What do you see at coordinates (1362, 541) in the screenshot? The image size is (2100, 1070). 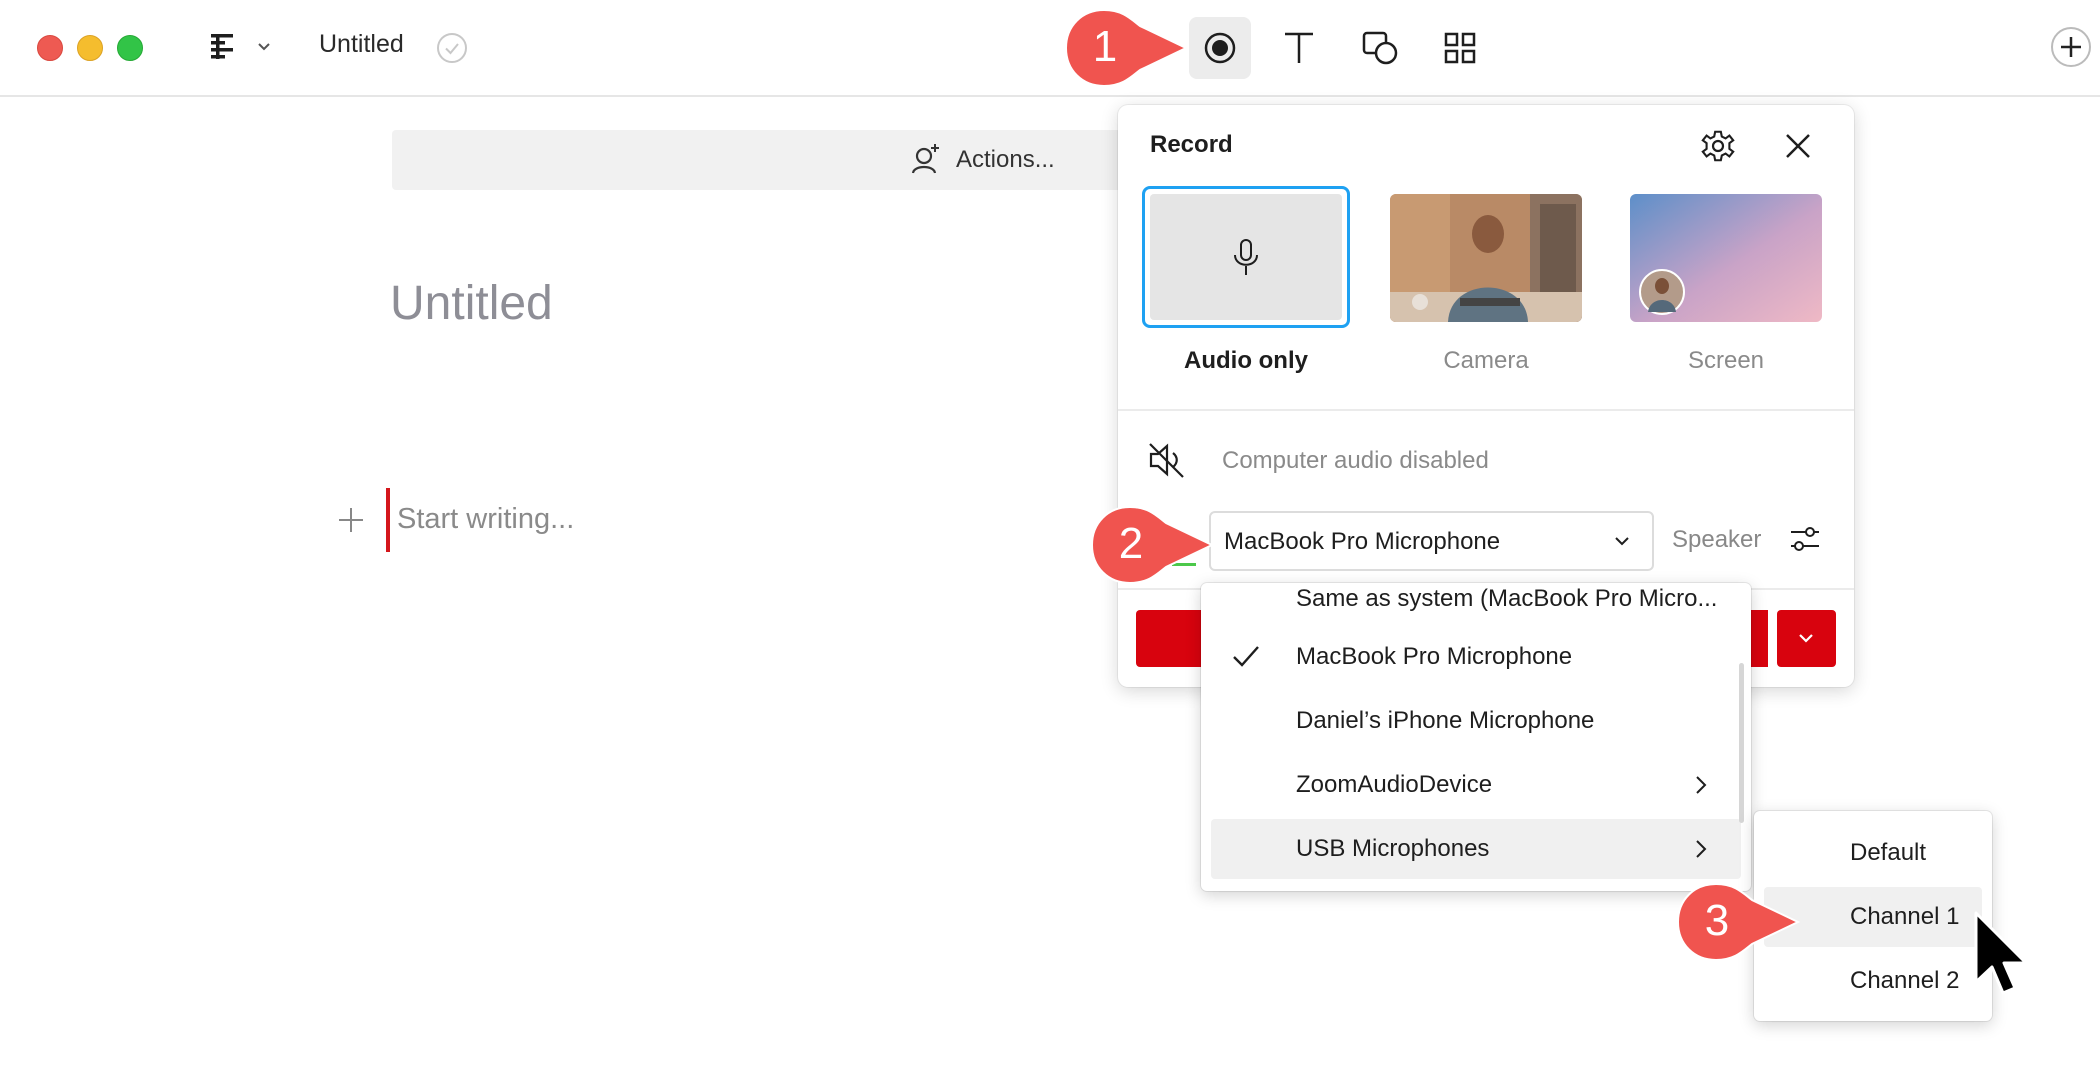 I see `microphone-select-value: MacBook Pro Microphone` at bounding box center [1362, 541].